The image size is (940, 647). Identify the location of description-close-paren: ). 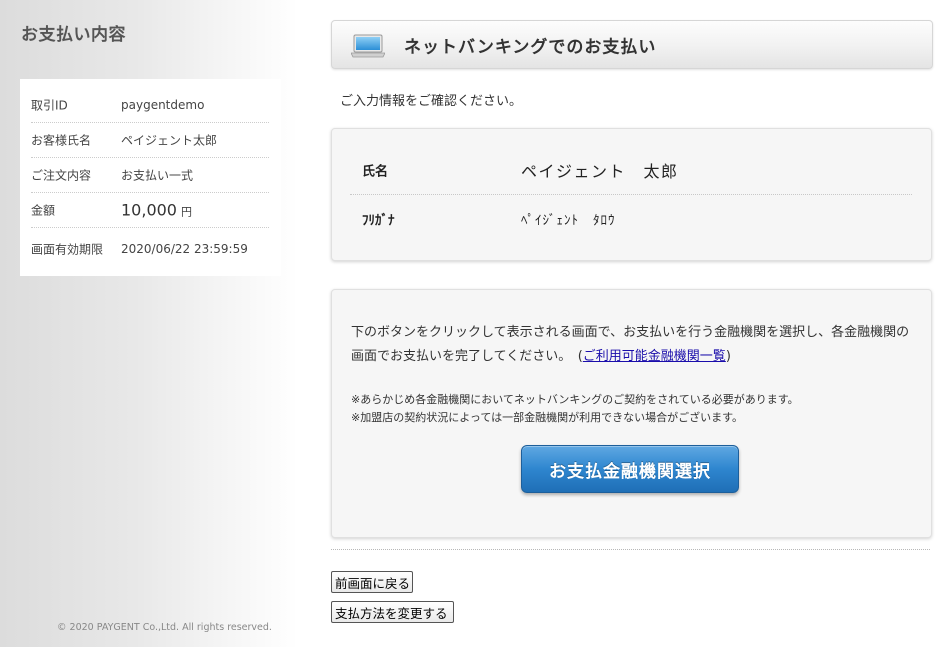
(728, 356).